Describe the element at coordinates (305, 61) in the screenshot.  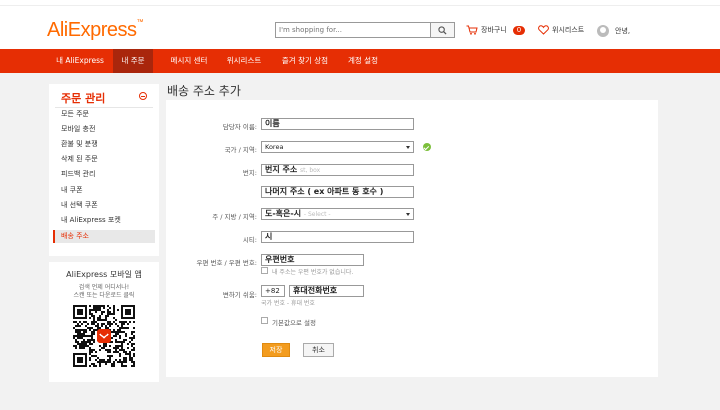
I see `nav-favorite-stores: 즐겨 찾기 상점` at that location.